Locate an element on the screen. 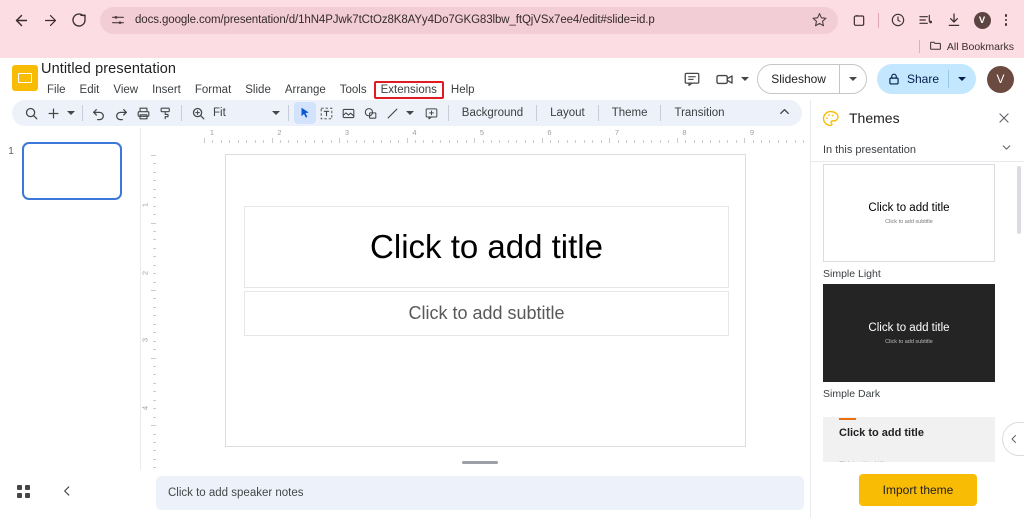  chevron-up-icon is located at coordinates (784, 114).